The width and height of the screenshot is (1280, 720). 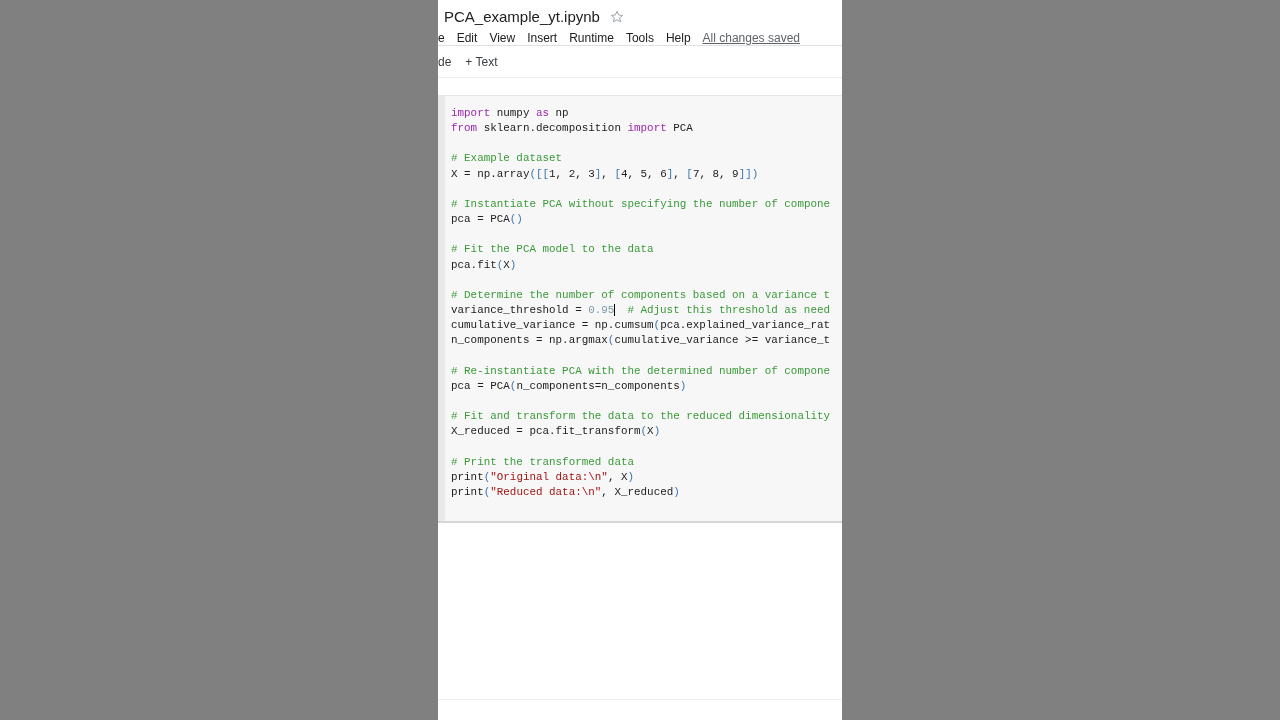 I want to click on menu-item: Edit, so click(x=467, y=38).